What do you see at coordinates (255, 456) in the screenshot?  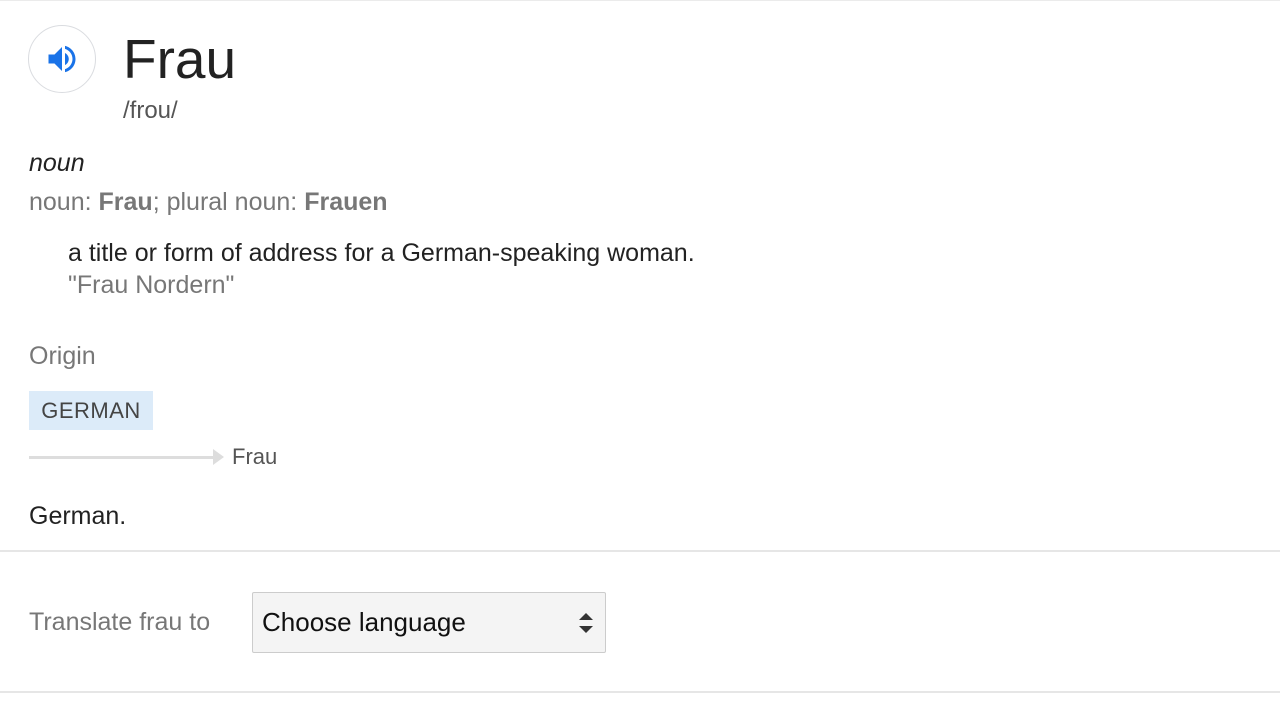 I see `etymology-word: Frau` at bounding box center [255, 456].